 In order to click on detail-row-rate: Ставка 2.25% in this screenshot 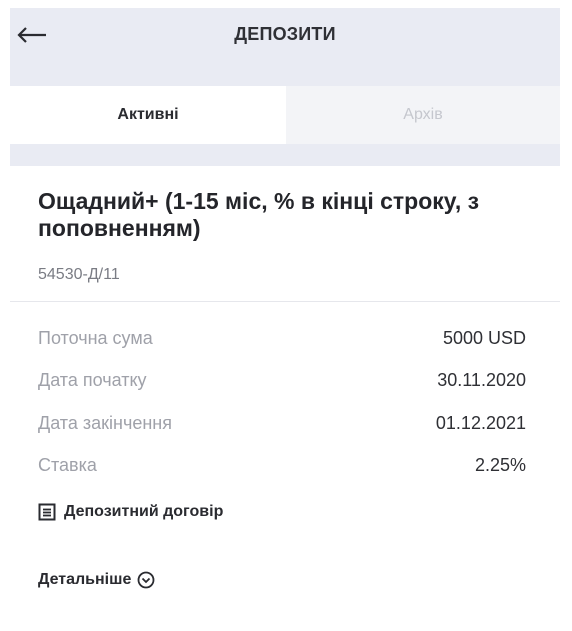, I will do `click(282, 466)`.